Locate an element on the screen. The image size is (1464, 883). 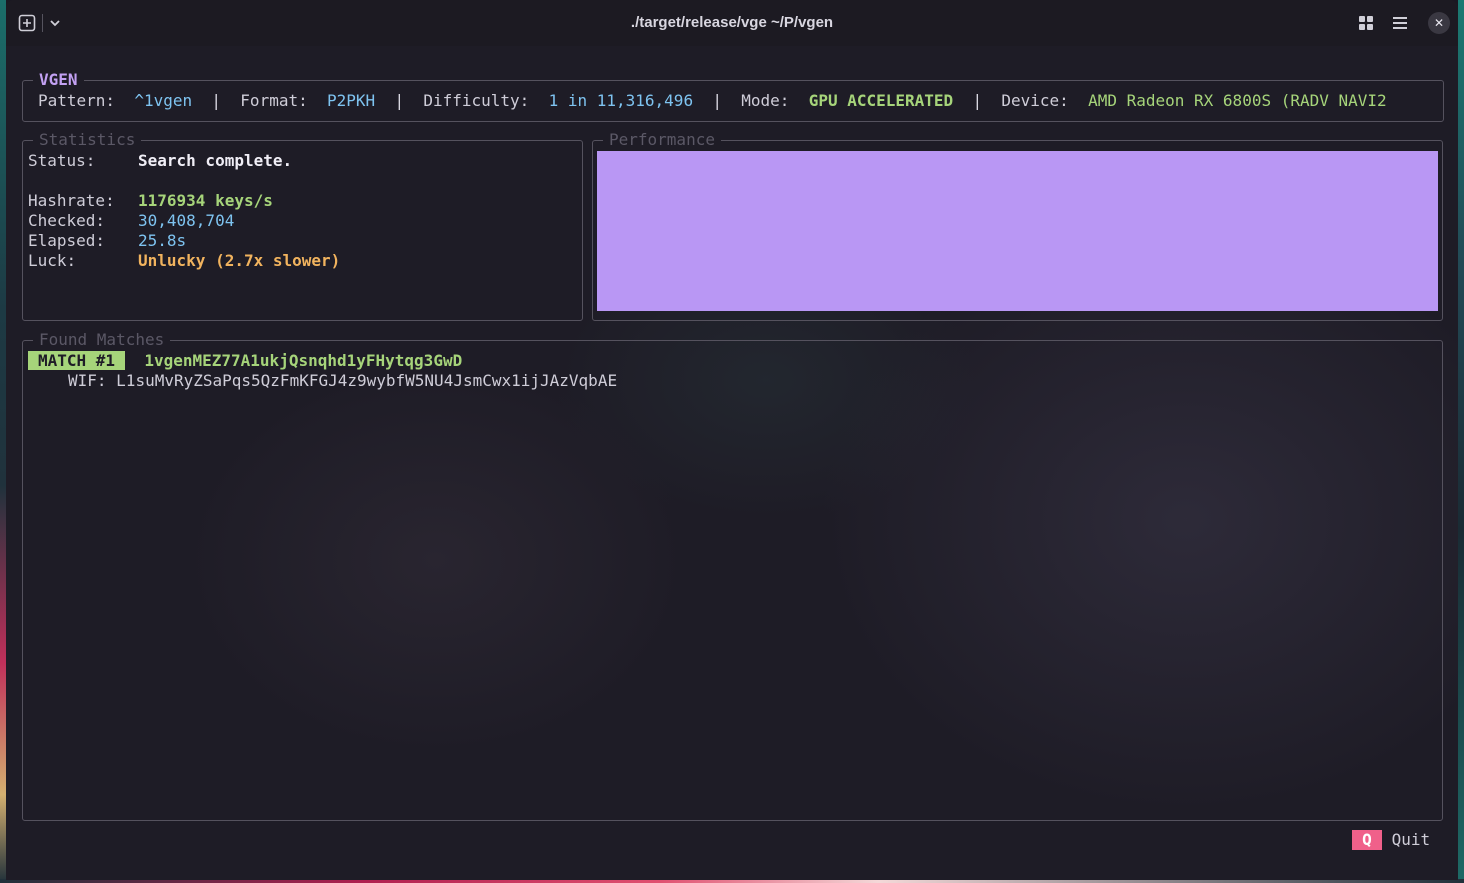
close-button: ✕ is located at coordinates (1439, 23).